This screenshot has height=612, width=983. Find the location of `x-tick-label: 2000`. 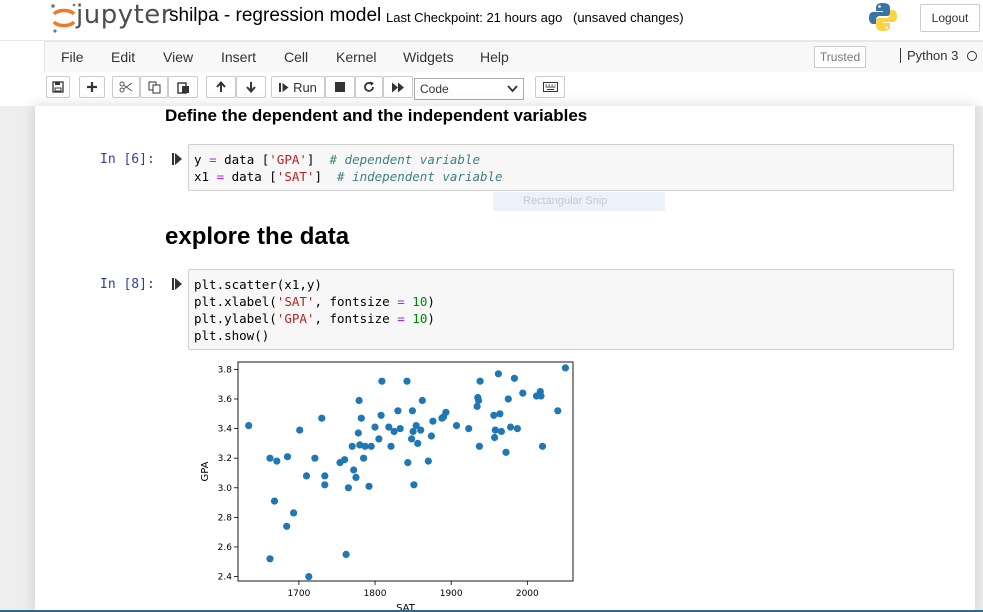

x-tick-label: 2000 is located at coordinates (527, 594).